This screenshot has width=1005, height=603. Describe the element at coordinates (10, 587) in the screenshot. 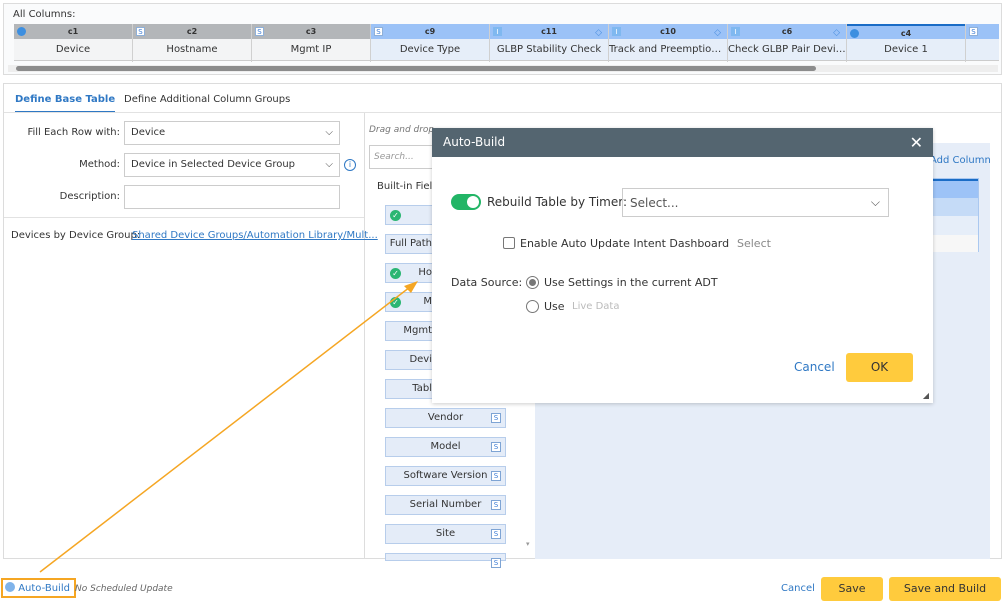

I see `clock-icon` at that location.